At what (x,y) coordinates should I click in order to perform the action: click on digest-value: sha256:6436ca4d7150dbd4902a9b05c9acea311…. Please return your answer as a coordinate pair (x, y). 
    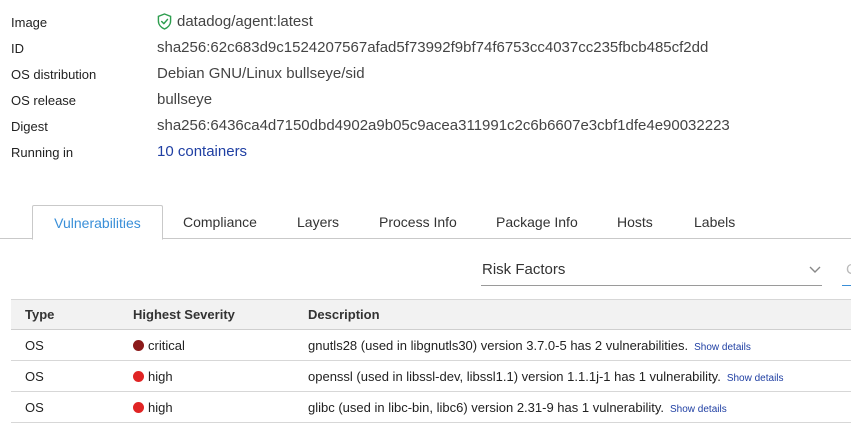
    Looking at the image, I should click on (443, 125).